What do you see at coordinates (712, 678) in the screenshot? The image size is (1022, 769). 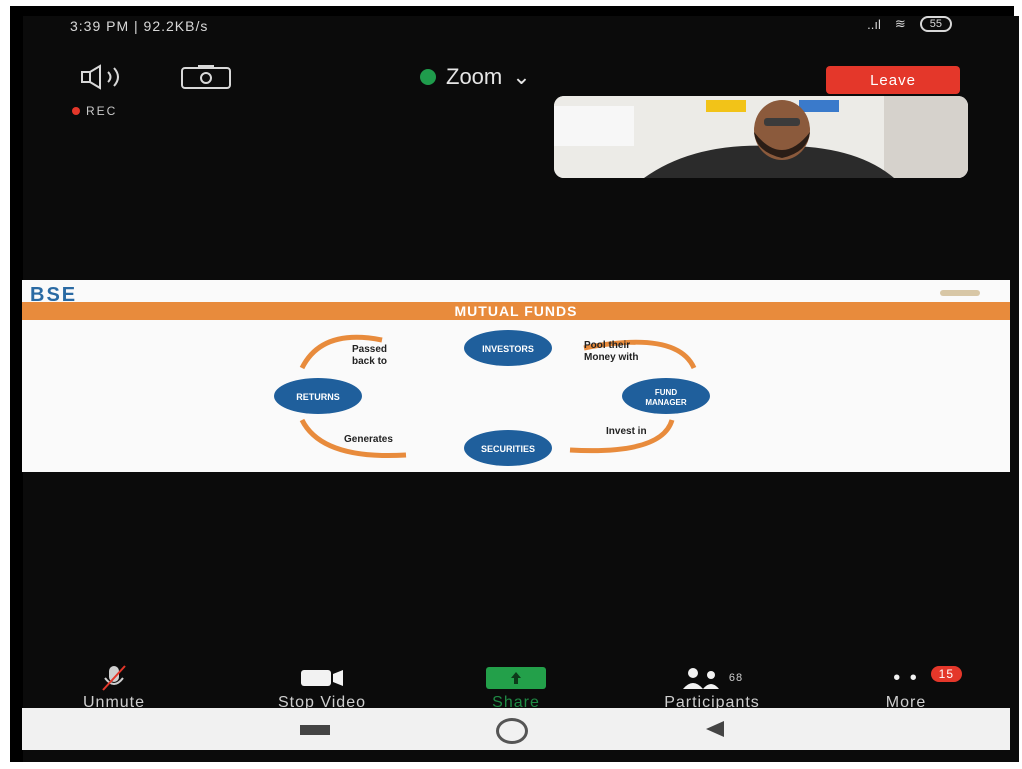 I see `participants-icon: 68` at bounding box center [712, 678].